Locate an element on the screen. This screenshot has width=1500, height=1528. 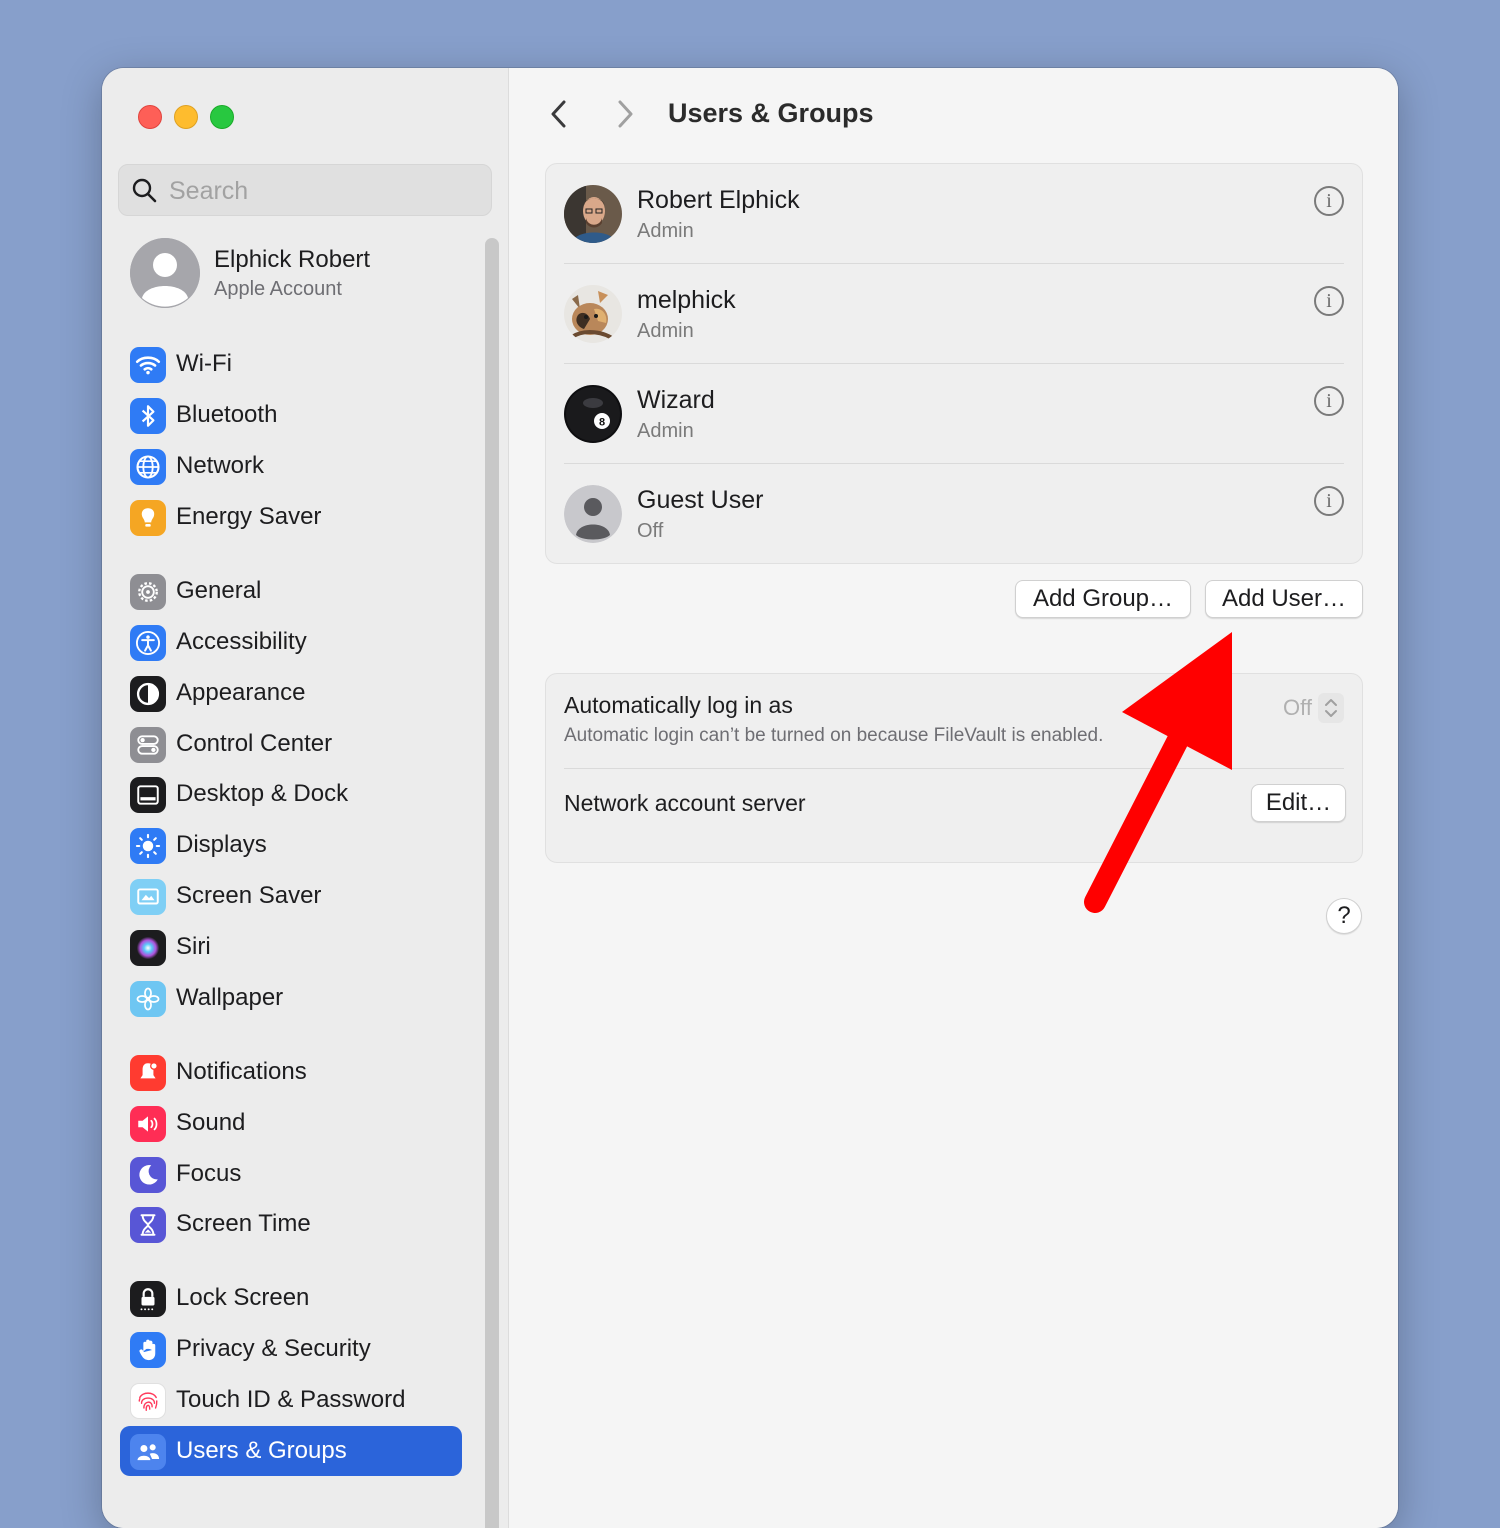
sidebar-item-control-center: Control Center is located at coordinates (291, 744).